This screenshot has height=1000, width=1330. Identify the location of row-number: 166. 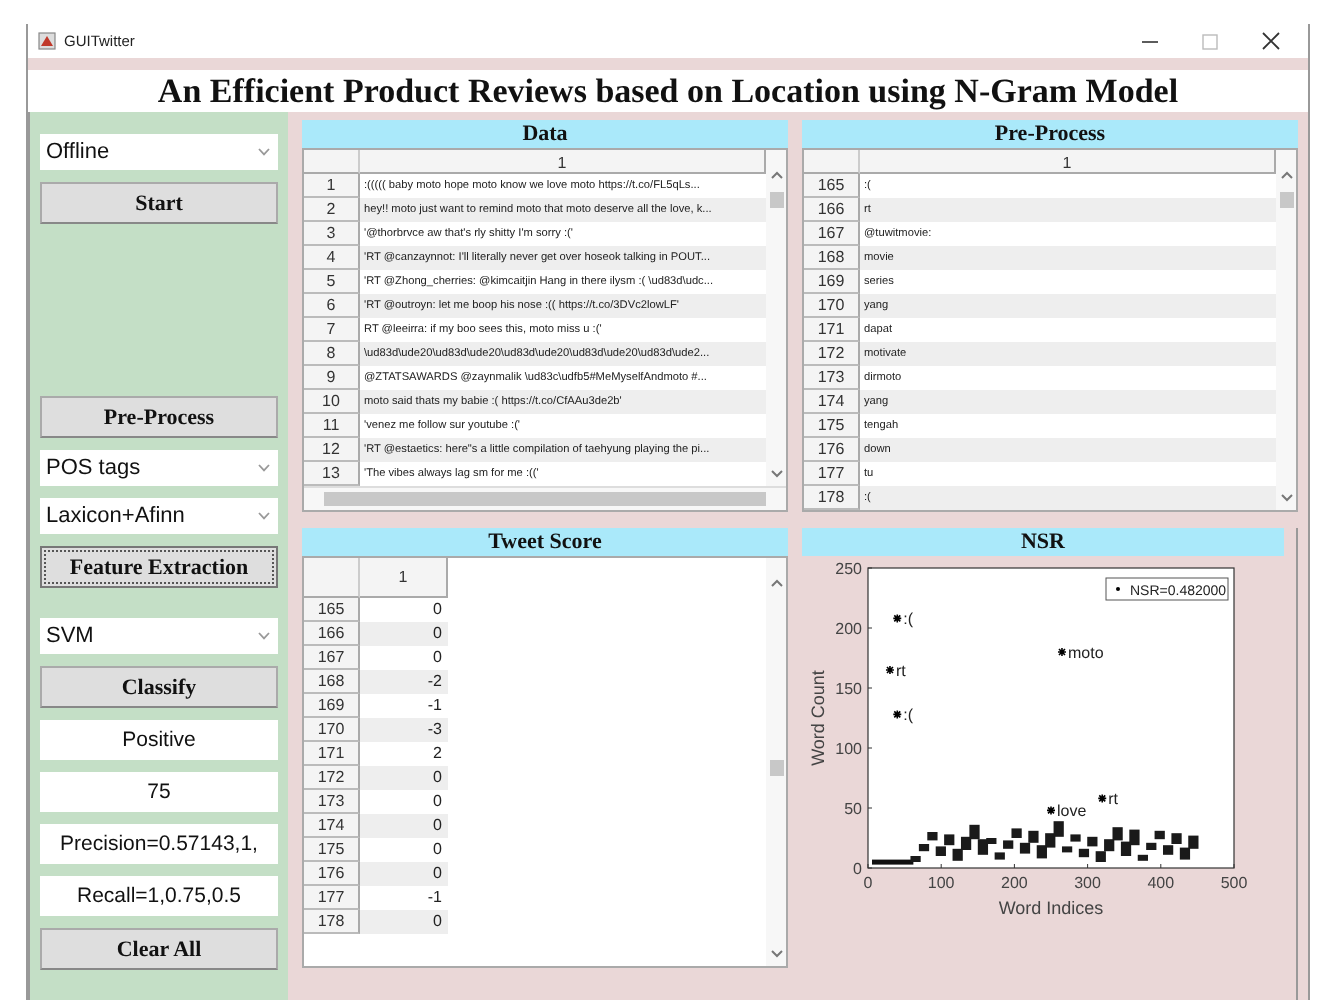
(332, 634).